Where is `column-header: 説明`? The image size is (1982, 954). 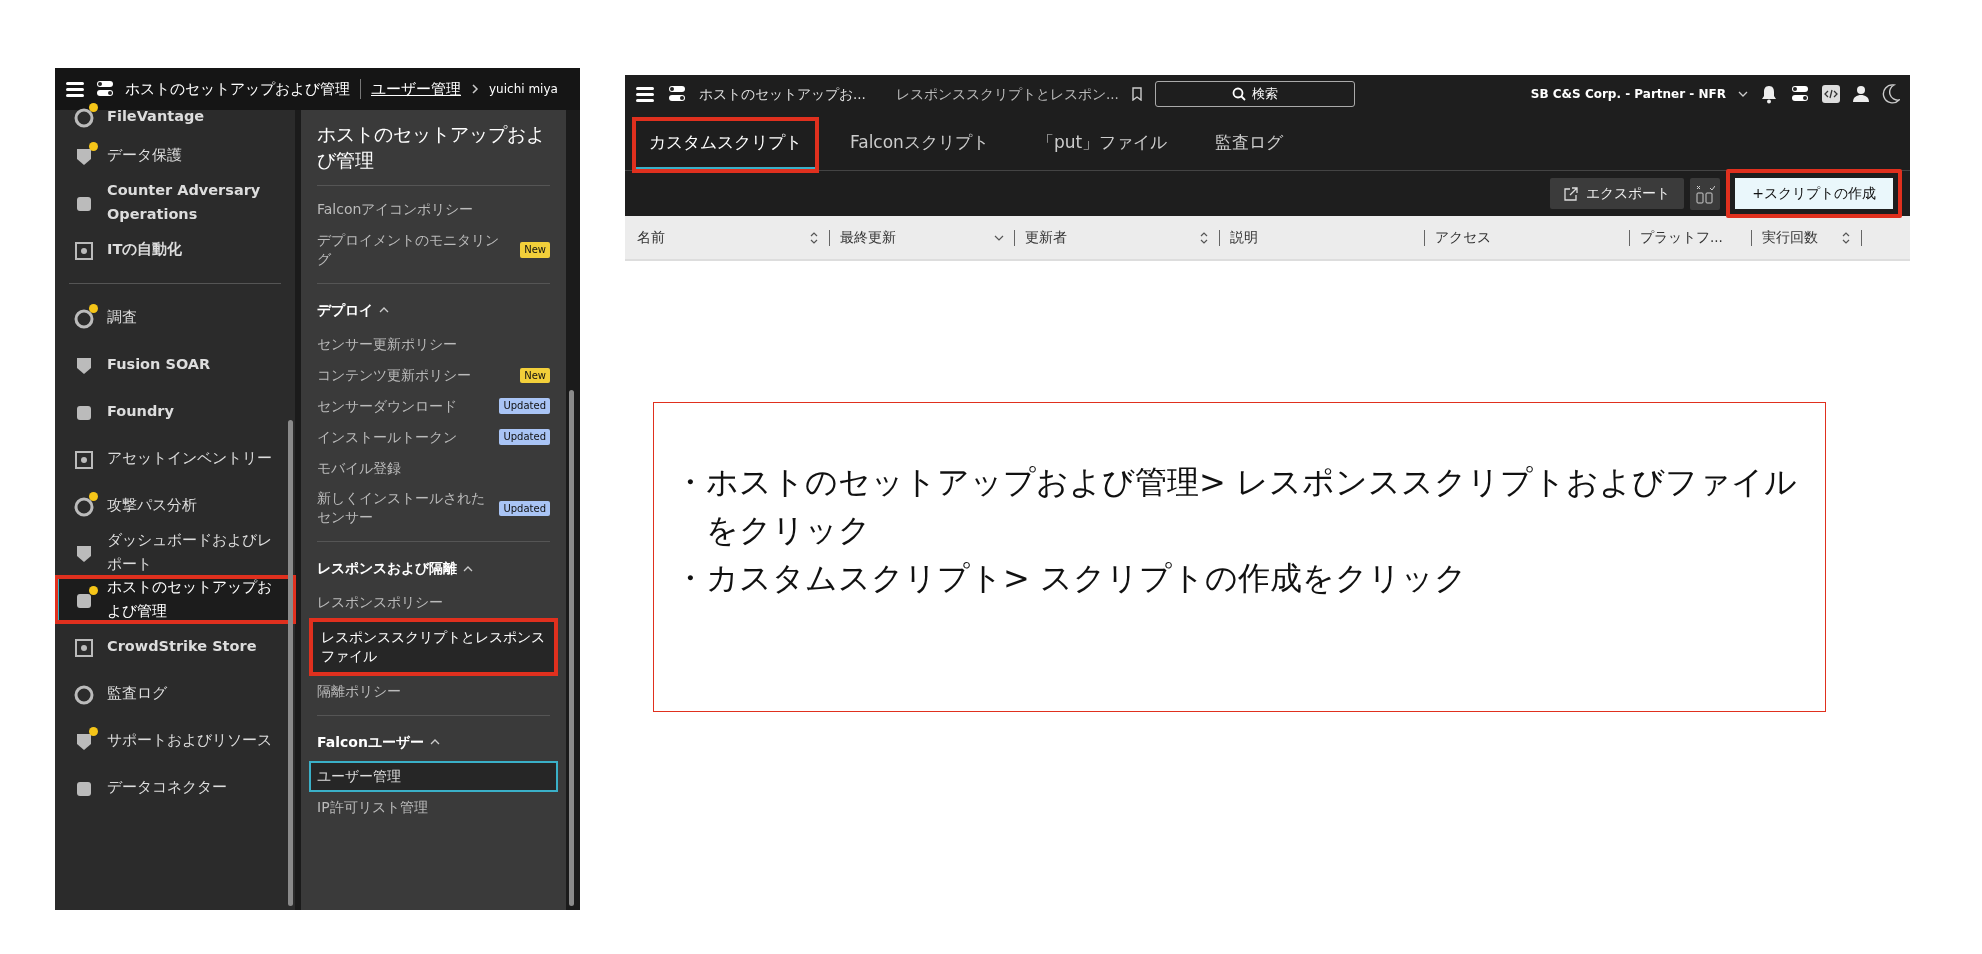
column-header: 説明 is located at coordinates (1244, 237).